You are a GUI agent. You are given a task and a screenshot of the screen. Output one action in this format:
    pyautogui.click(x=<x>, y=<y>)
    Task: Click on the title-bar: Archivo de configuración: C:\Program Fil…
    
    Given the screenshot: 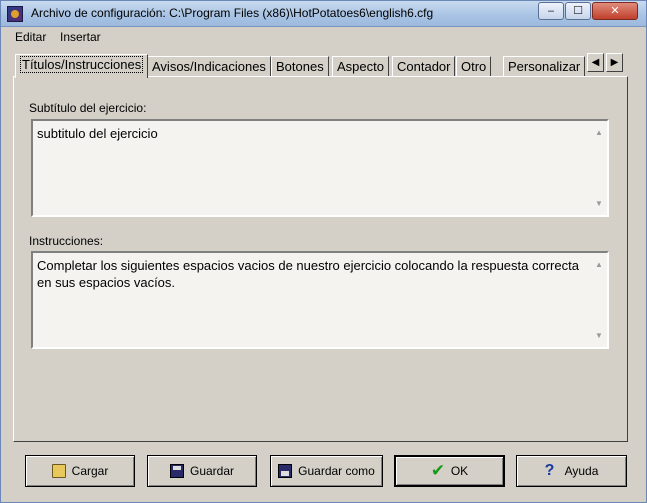 What is the action you would take?
    pyautogui.click(x=323, y=14)
    